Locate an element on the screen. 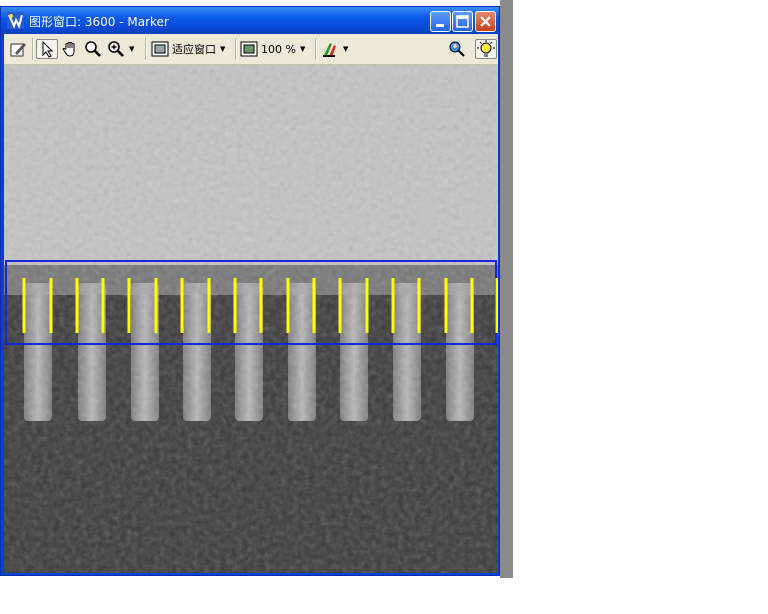 Image resolution: width=768 pixels, height=614 pixels. minimize-button is located at coordinates (440, 21).